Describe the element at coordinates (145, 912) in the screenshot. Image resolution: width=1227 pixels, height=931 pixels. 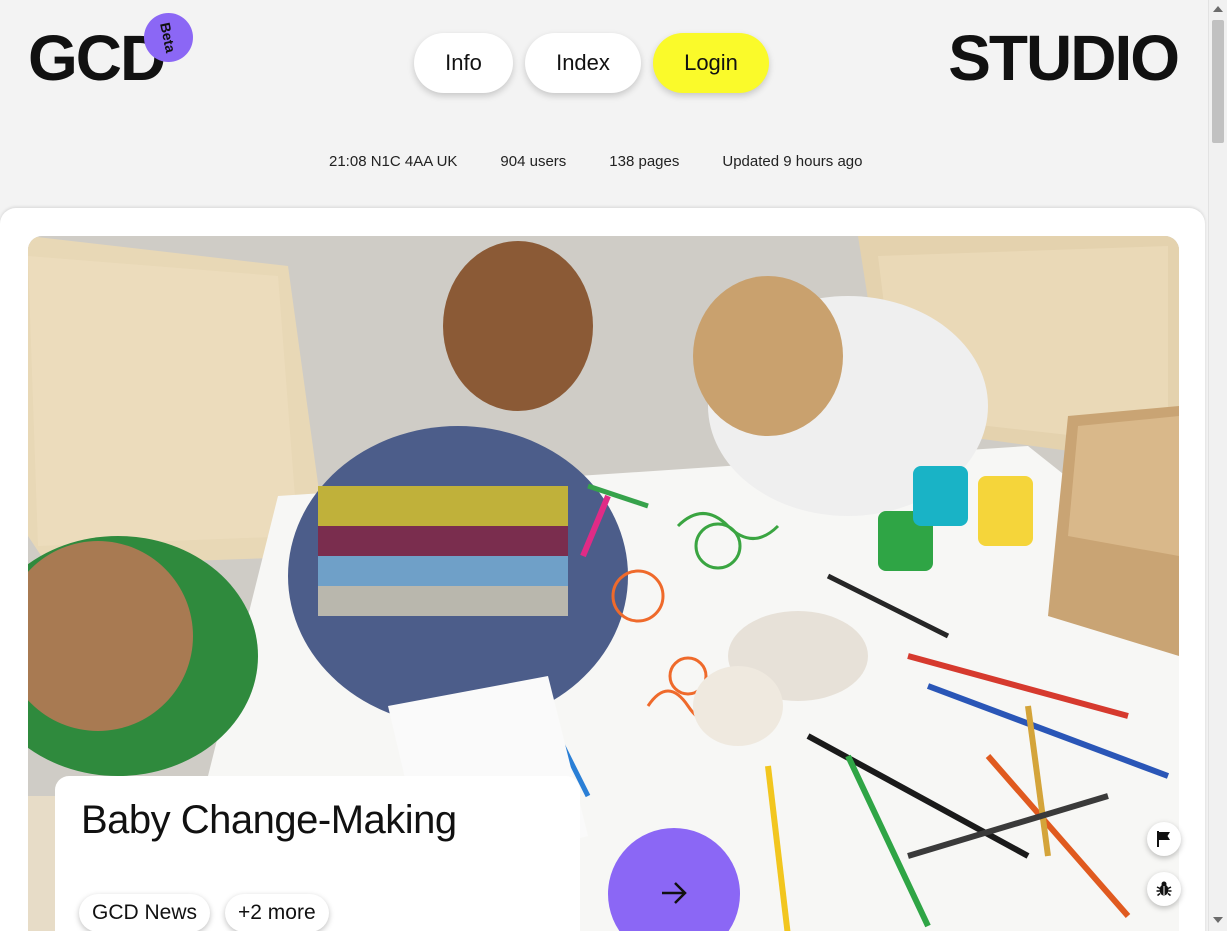
I see `tag-gcd-news: GCD News` at that location.